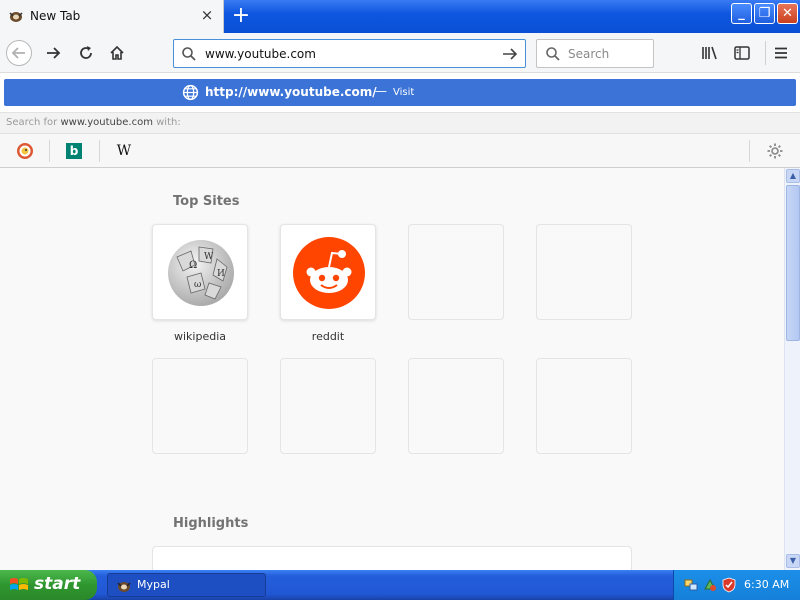 This screenshot has height=600, width=800. What do you see at coordinates (764, 13) in the screenshot?
I see `maximize-button: ❐` at bounding box center [764, 13].